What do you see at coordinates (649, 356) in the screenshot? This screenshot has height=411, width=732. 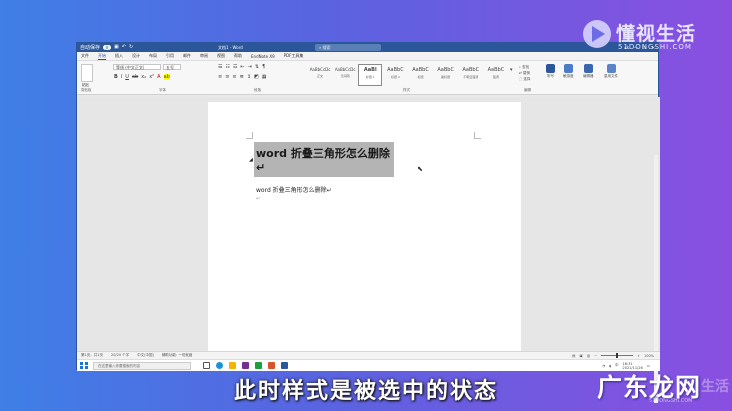 I see `zoom-level: 100%` at bounding box center [649, 356].